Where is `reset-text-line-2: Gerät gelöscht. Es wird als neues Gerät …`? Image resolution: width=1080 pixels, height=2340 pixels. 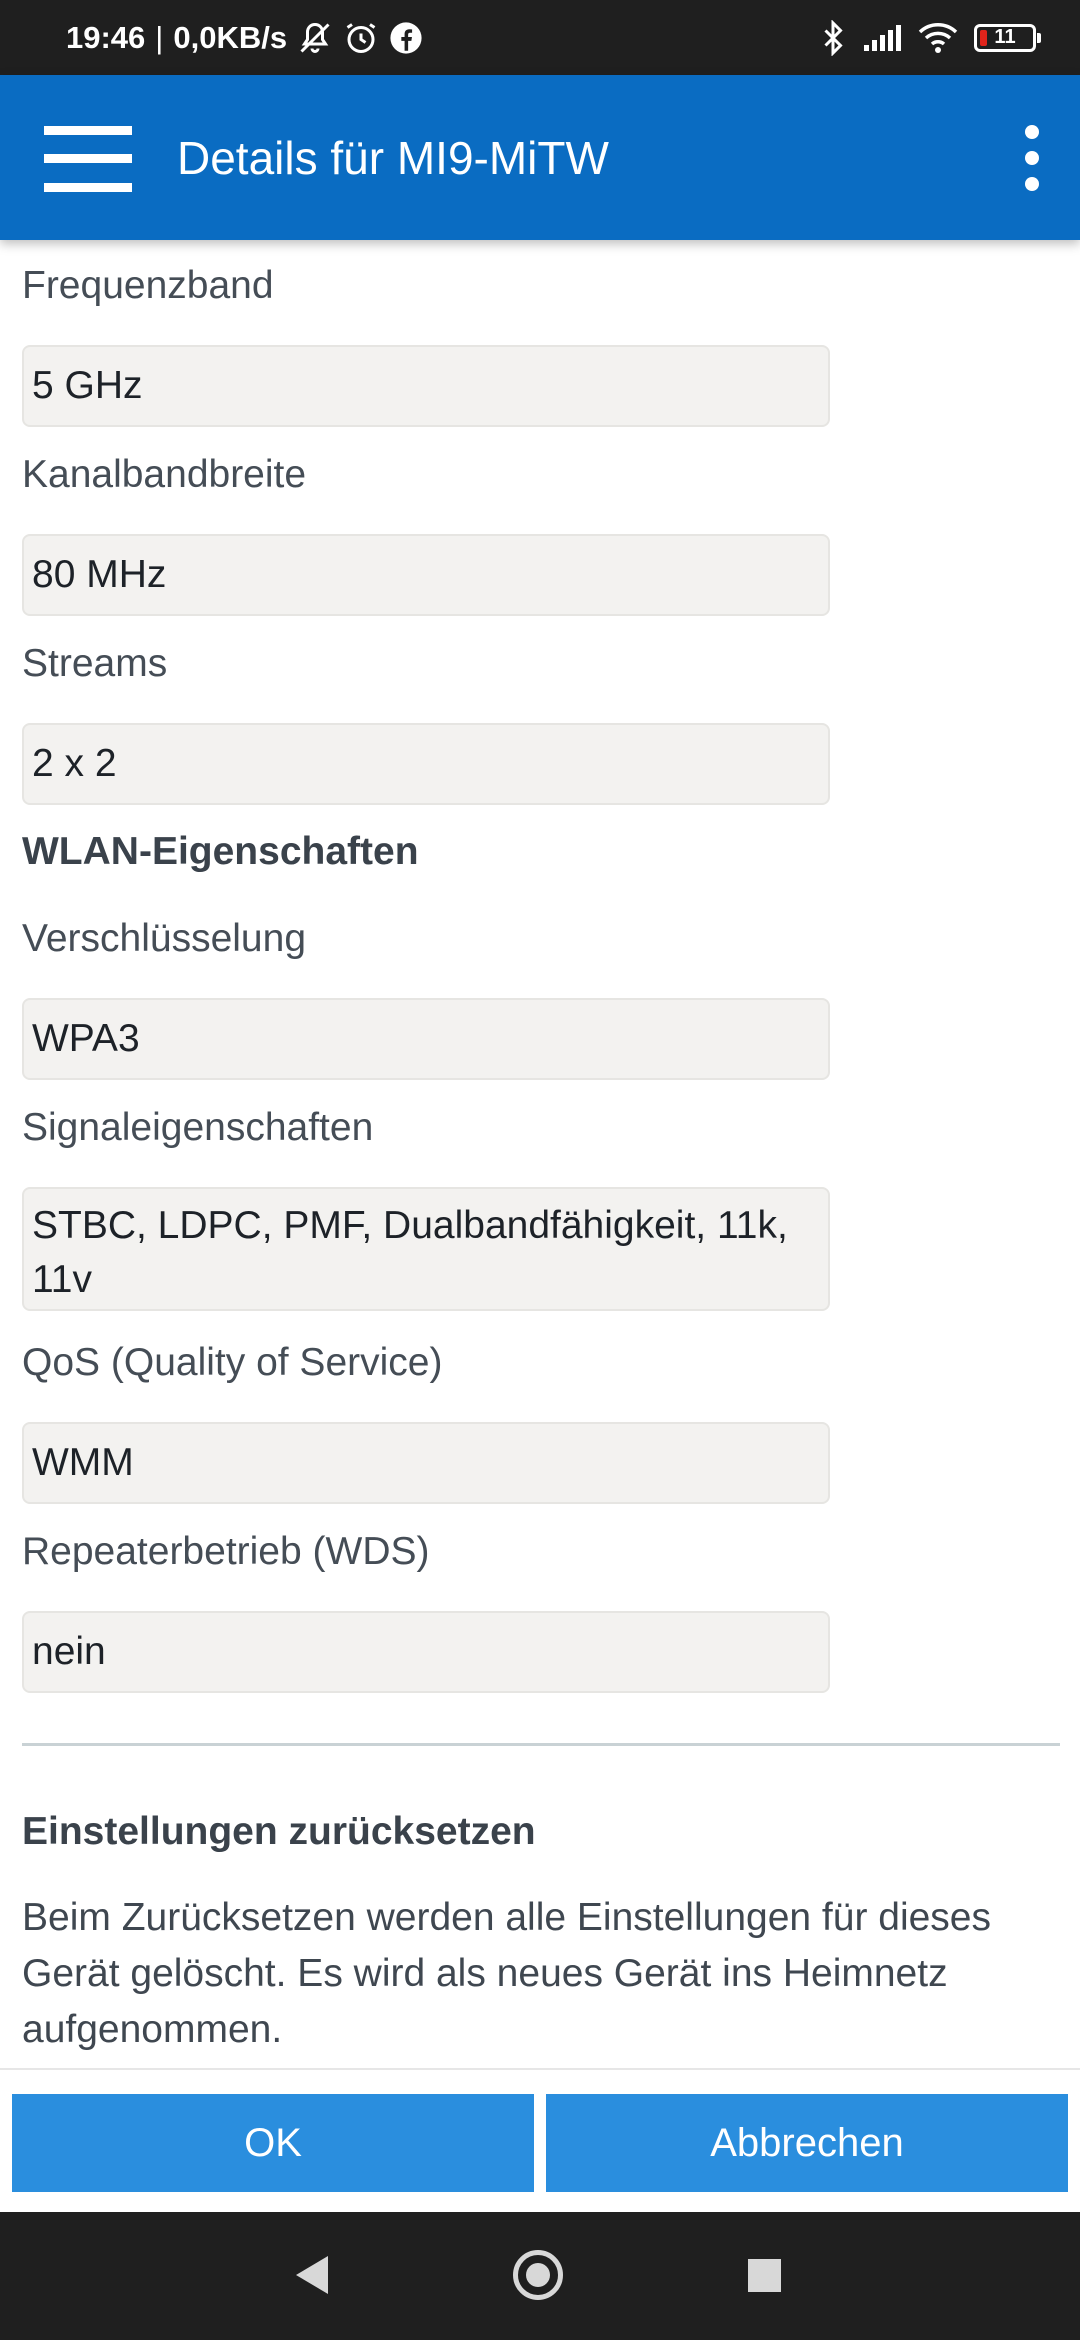 reset-text-line-2: Gerät gelöscht. Es wird als neues Gerät … is located at coordinates (485, 1973).